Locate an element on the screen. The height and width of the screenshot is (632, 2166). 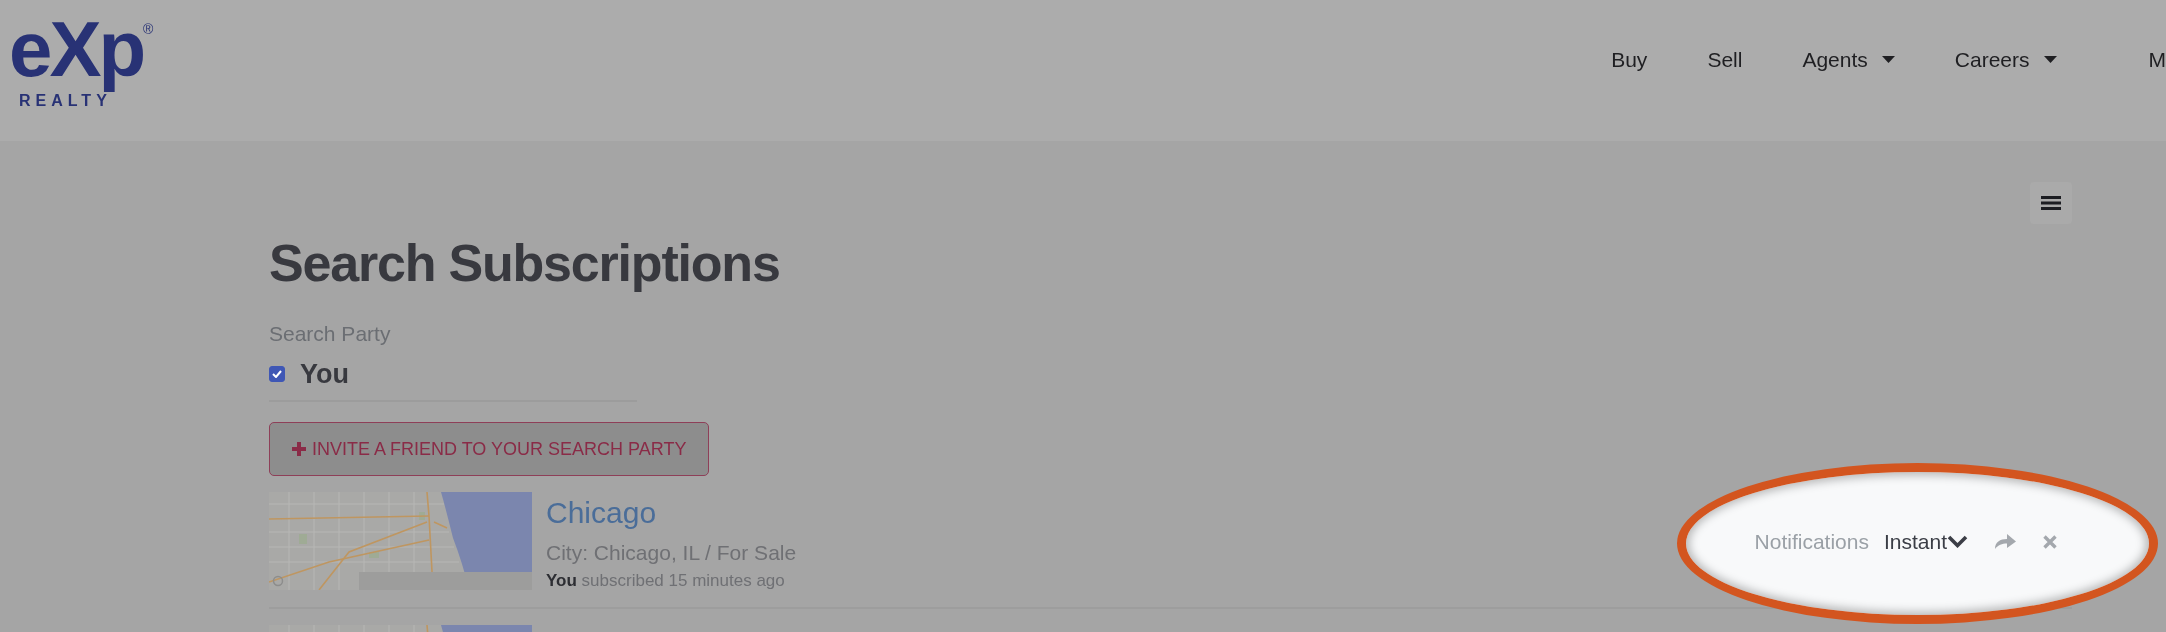
logo-tagline: REALTY is located at coordinates (65, 100).